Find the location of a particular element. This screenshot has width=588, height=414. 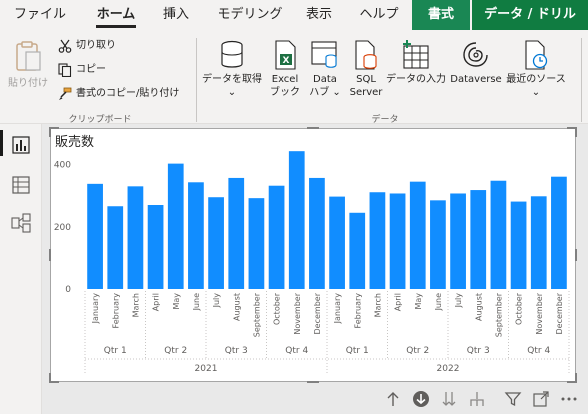

copy-label: コピー is located at coordinates (91, 69).